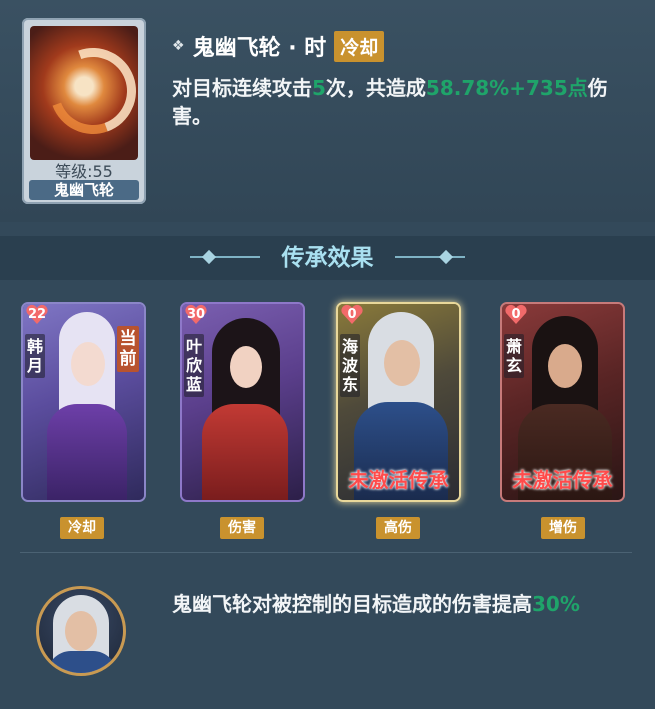 Image resolution: width=655 pixels, height=709 pixels. Describe the element at coordinates (84, 93) in the screenshot. I see `skill-icon-art` at that location.